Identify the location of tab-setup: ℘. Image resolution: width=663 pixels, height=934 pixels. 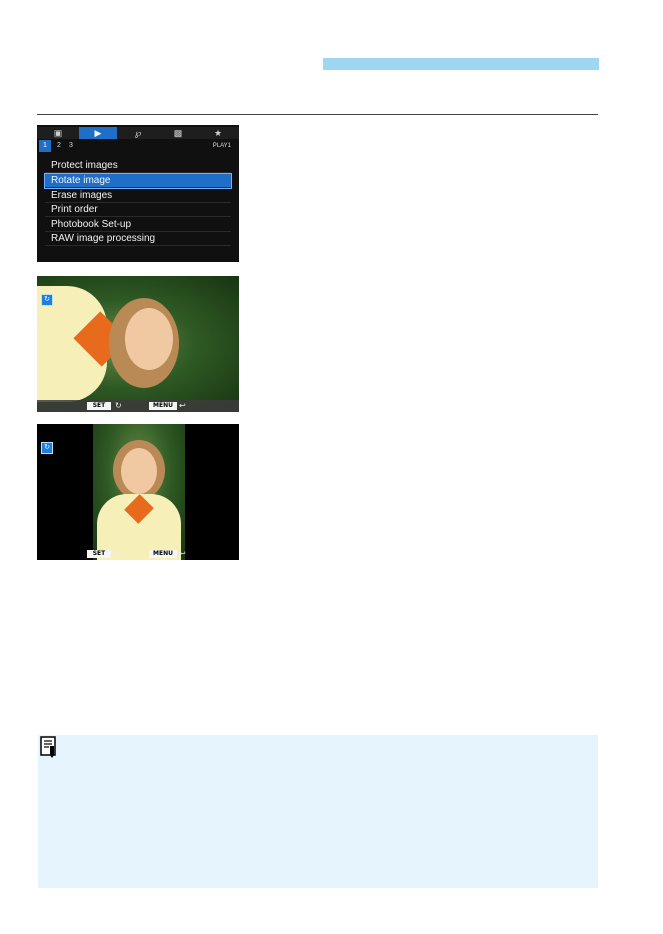
(138, 133).